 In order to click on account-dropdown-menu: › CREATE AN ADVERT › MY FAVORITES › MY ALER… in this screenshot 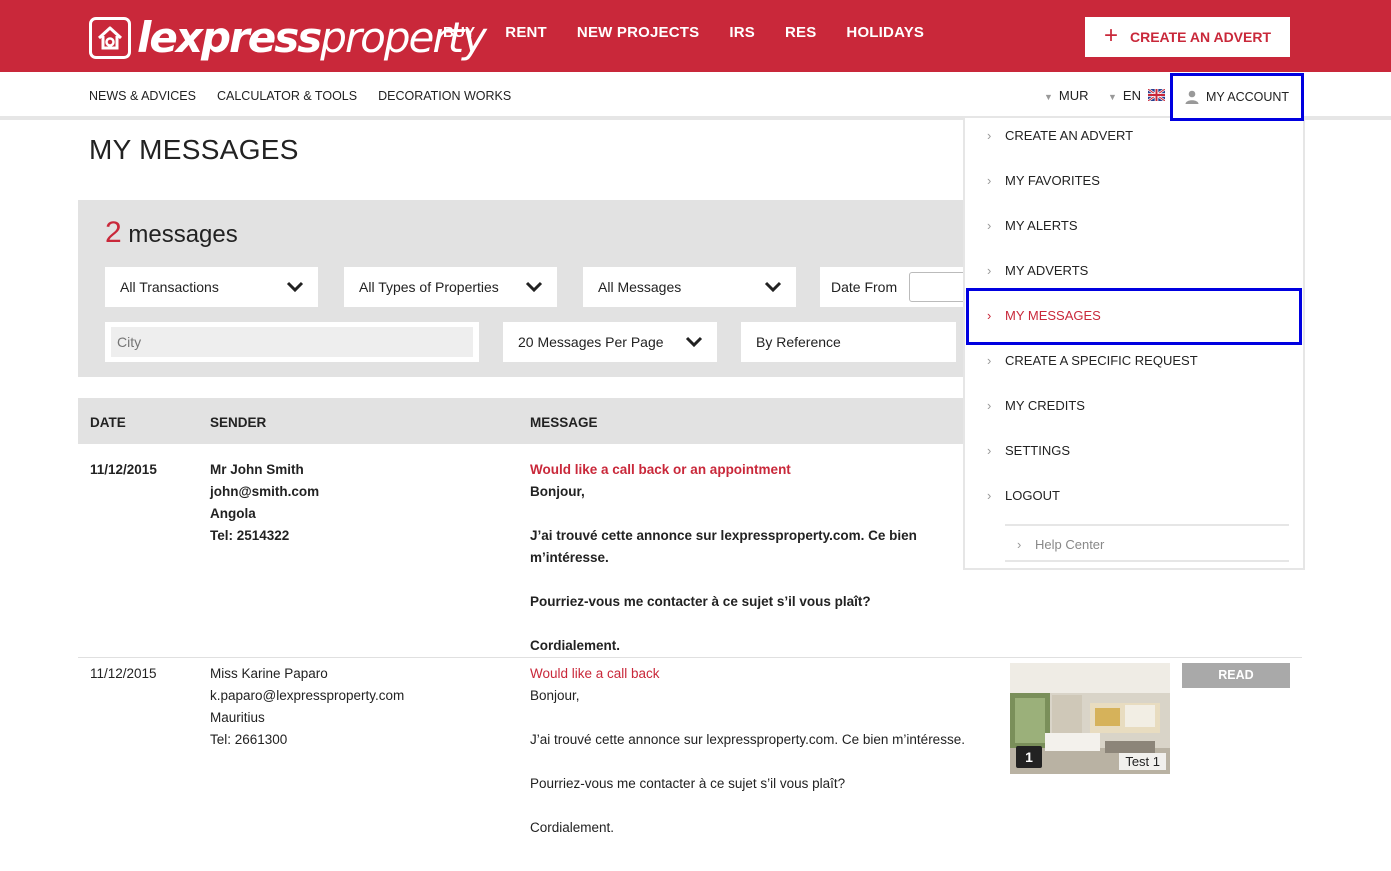, I will do `click(1134, 344)`.